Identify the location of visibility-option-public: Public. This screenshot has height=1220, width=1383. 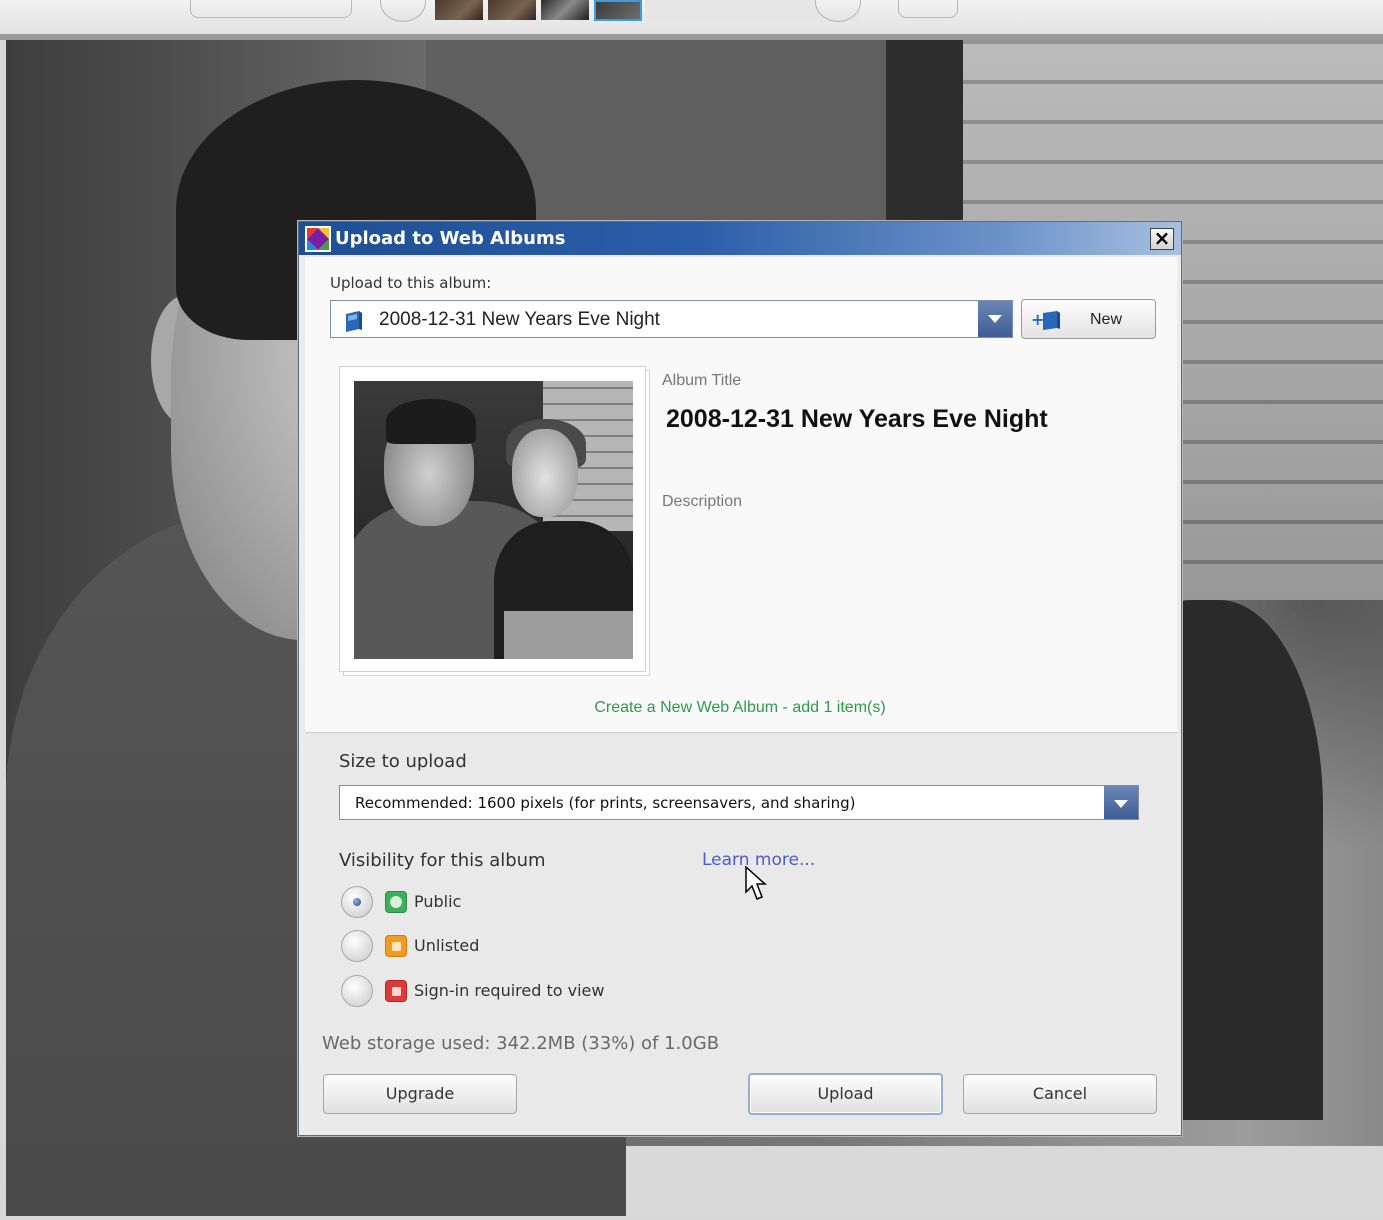
(491, 902).